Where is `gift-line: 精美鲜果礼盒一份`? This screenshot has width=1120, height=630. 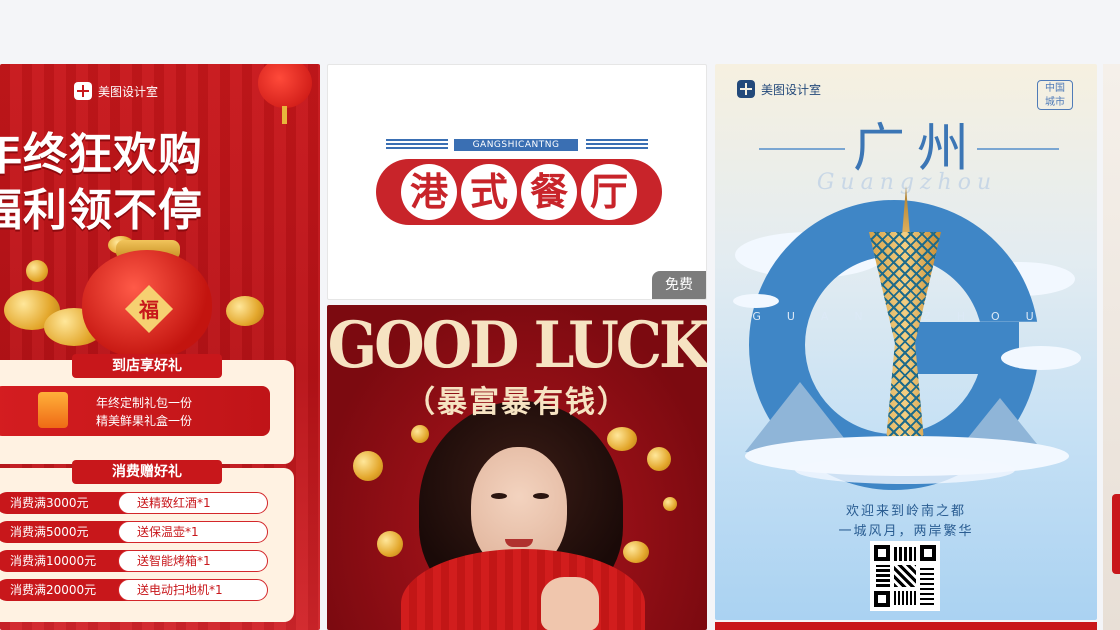 gift-line: 精美鲜果礼盒一份 is located at coordinates (144, 421).